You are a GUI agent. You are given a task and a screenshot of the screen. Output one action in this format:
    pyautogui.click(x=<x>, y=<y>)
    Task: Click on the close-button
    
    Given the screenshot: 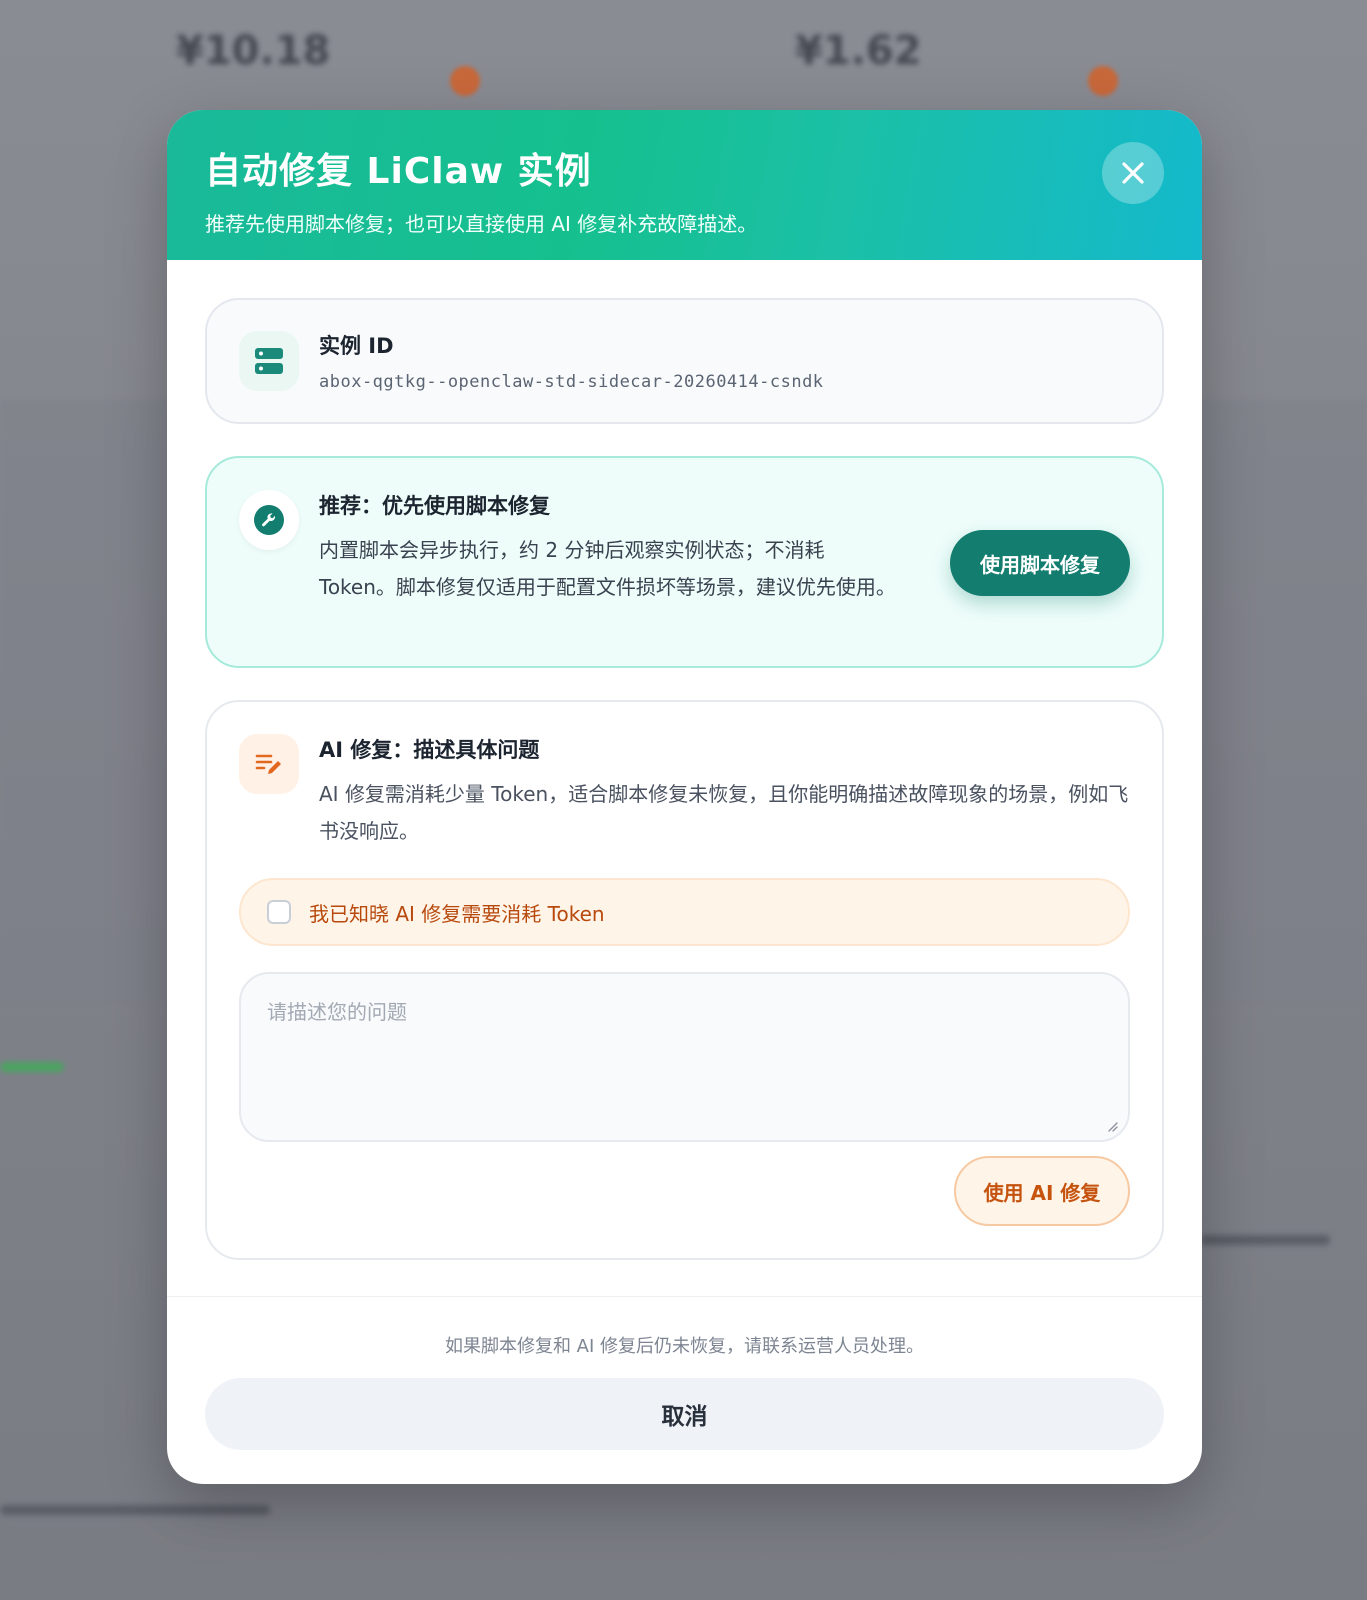 What is the action you would take?
    pyautogui.click(x=1133, y=173)
    